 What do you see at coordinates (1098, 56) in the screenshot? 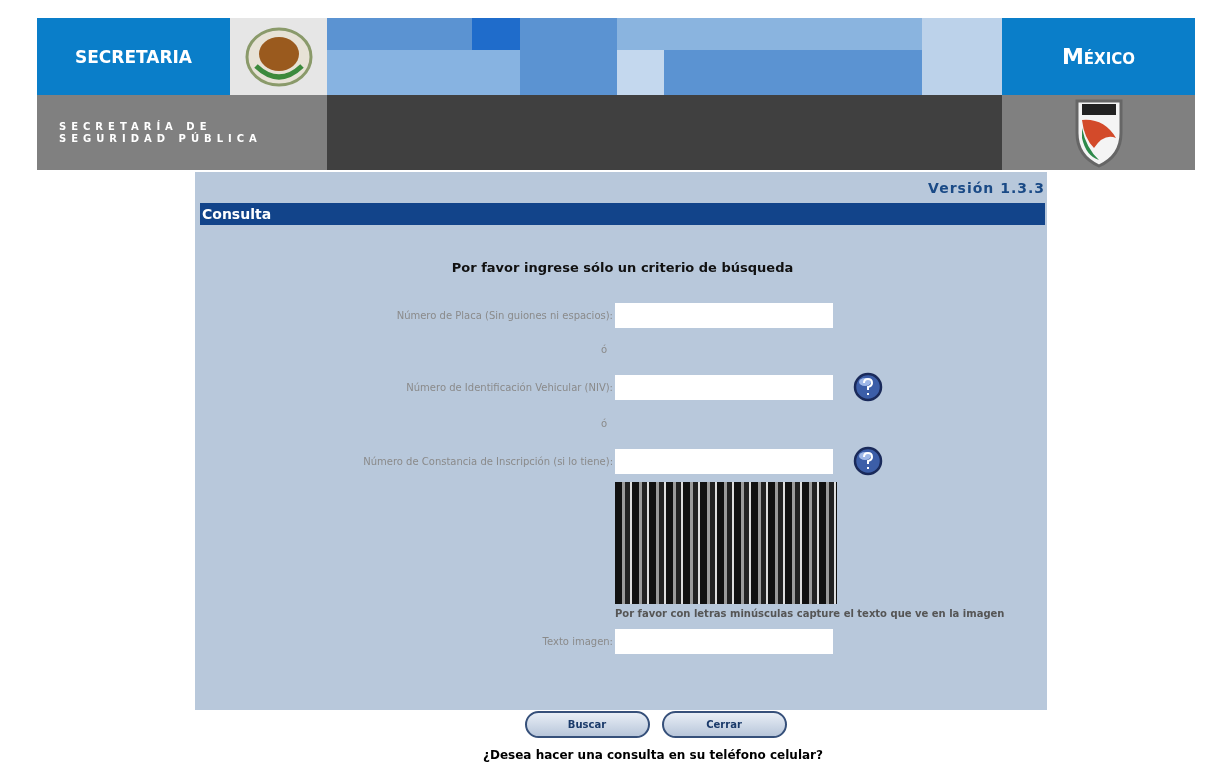
I see `country-title: México` at bounding box center [1098, 56].